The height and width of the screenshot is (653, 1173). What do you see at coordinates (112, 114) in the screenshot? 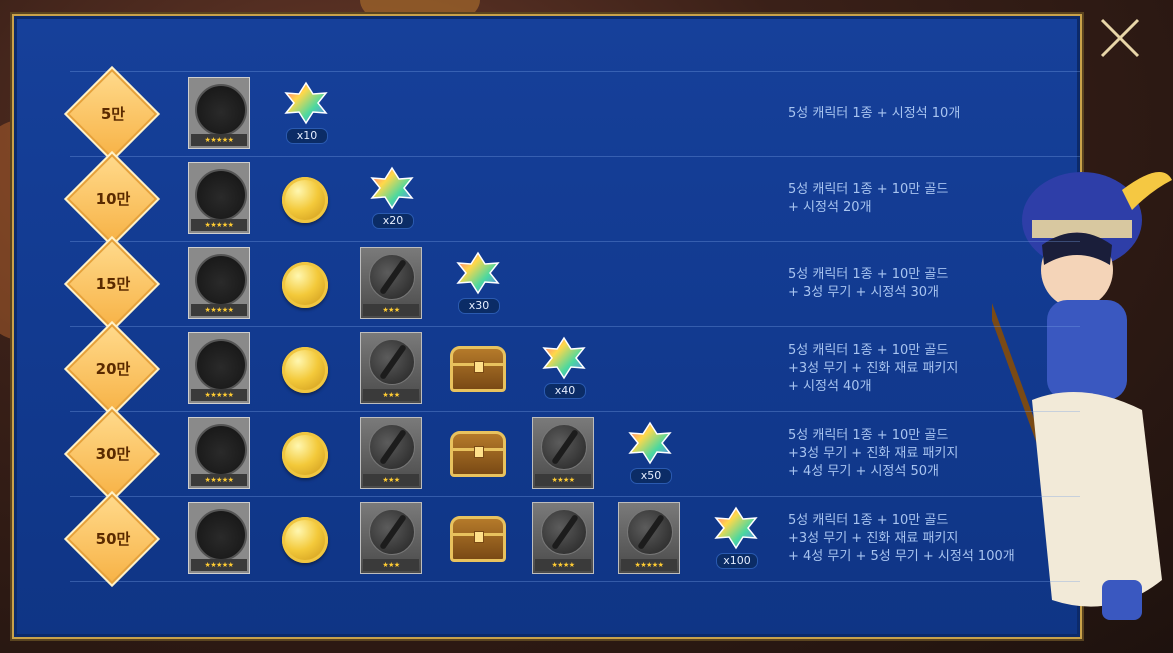
I see `tier-badge: 5만` at bounding box center [112, 114].